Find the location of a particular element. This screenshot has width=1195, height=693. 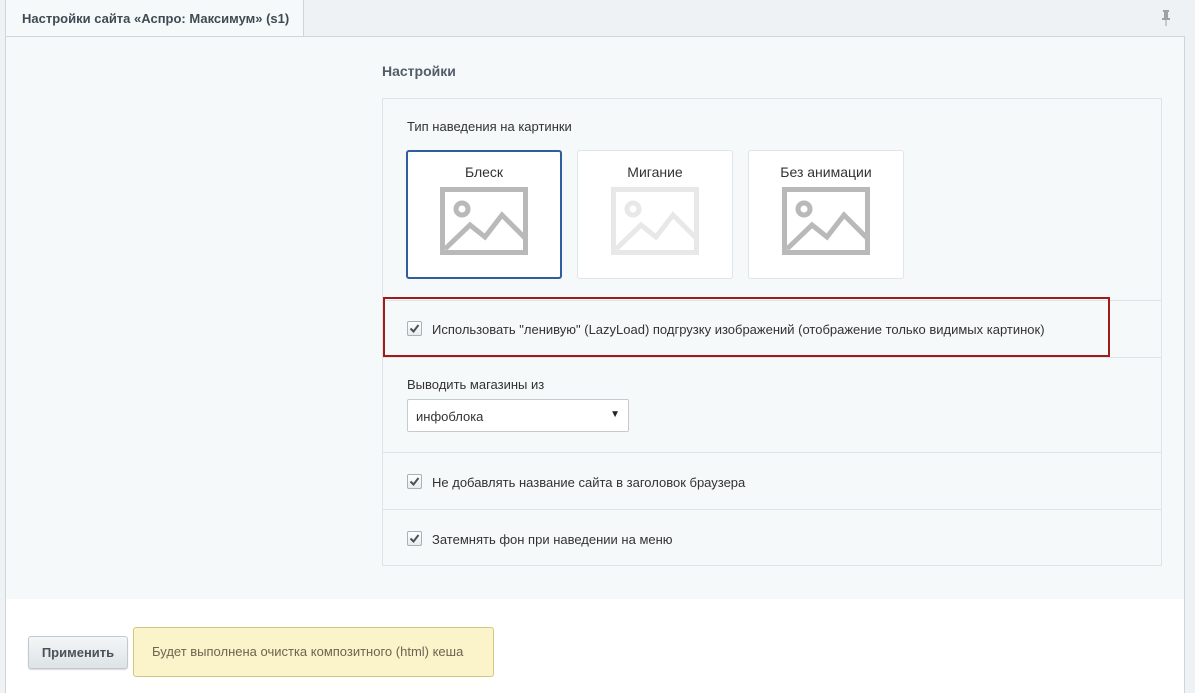

darken-menu-label: Затемнять фон при наведении на меню is located at coordinates (552, 539).